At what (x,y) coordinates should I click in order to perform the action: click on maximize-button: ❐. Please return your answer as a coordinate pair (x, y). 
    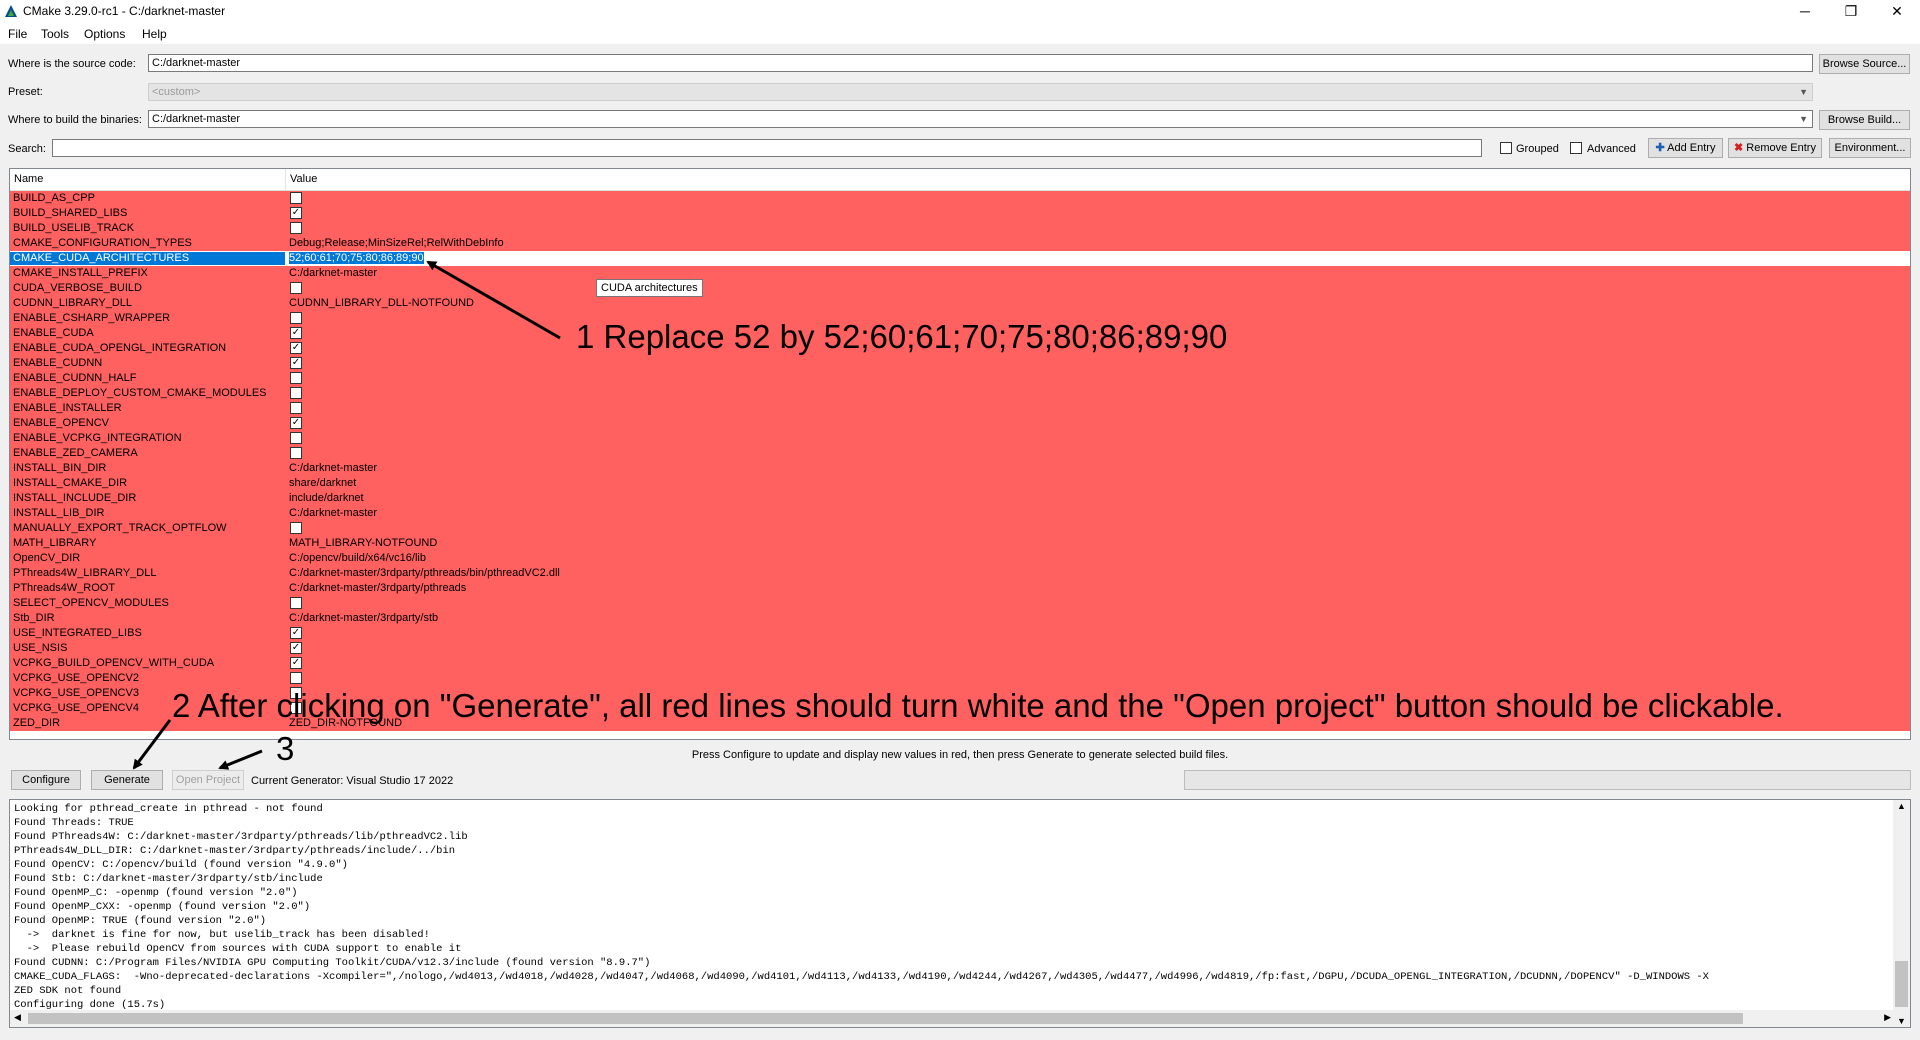
    Looking at the image, I should click on (1851, 12).